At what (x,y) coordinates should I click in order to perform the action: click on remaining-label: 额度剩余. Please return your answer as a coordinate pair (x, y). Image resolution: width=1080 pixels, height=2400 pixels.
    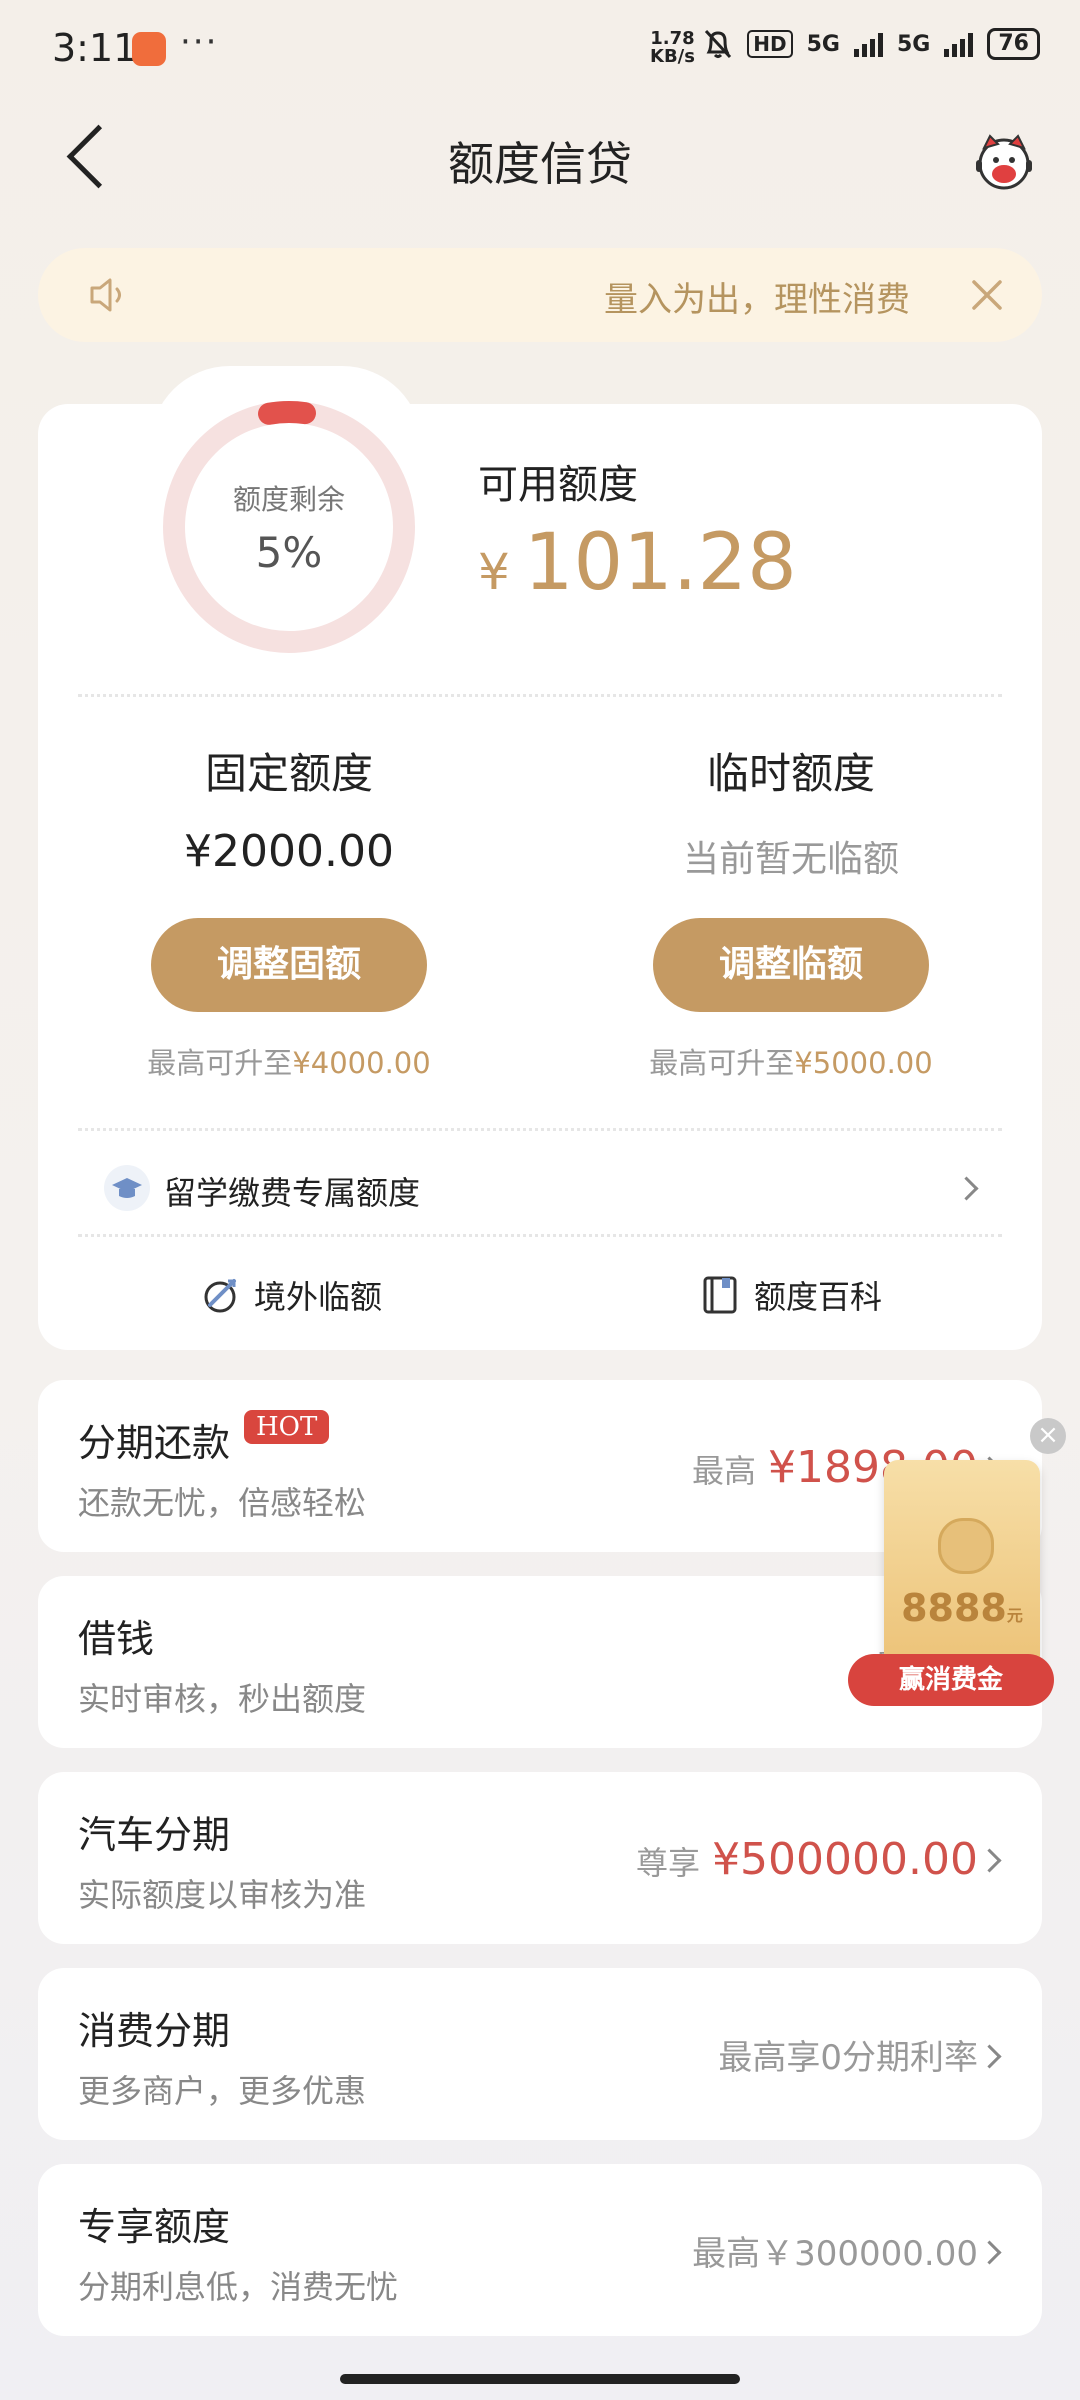
    Looking at the image, I should click on (288, 499).